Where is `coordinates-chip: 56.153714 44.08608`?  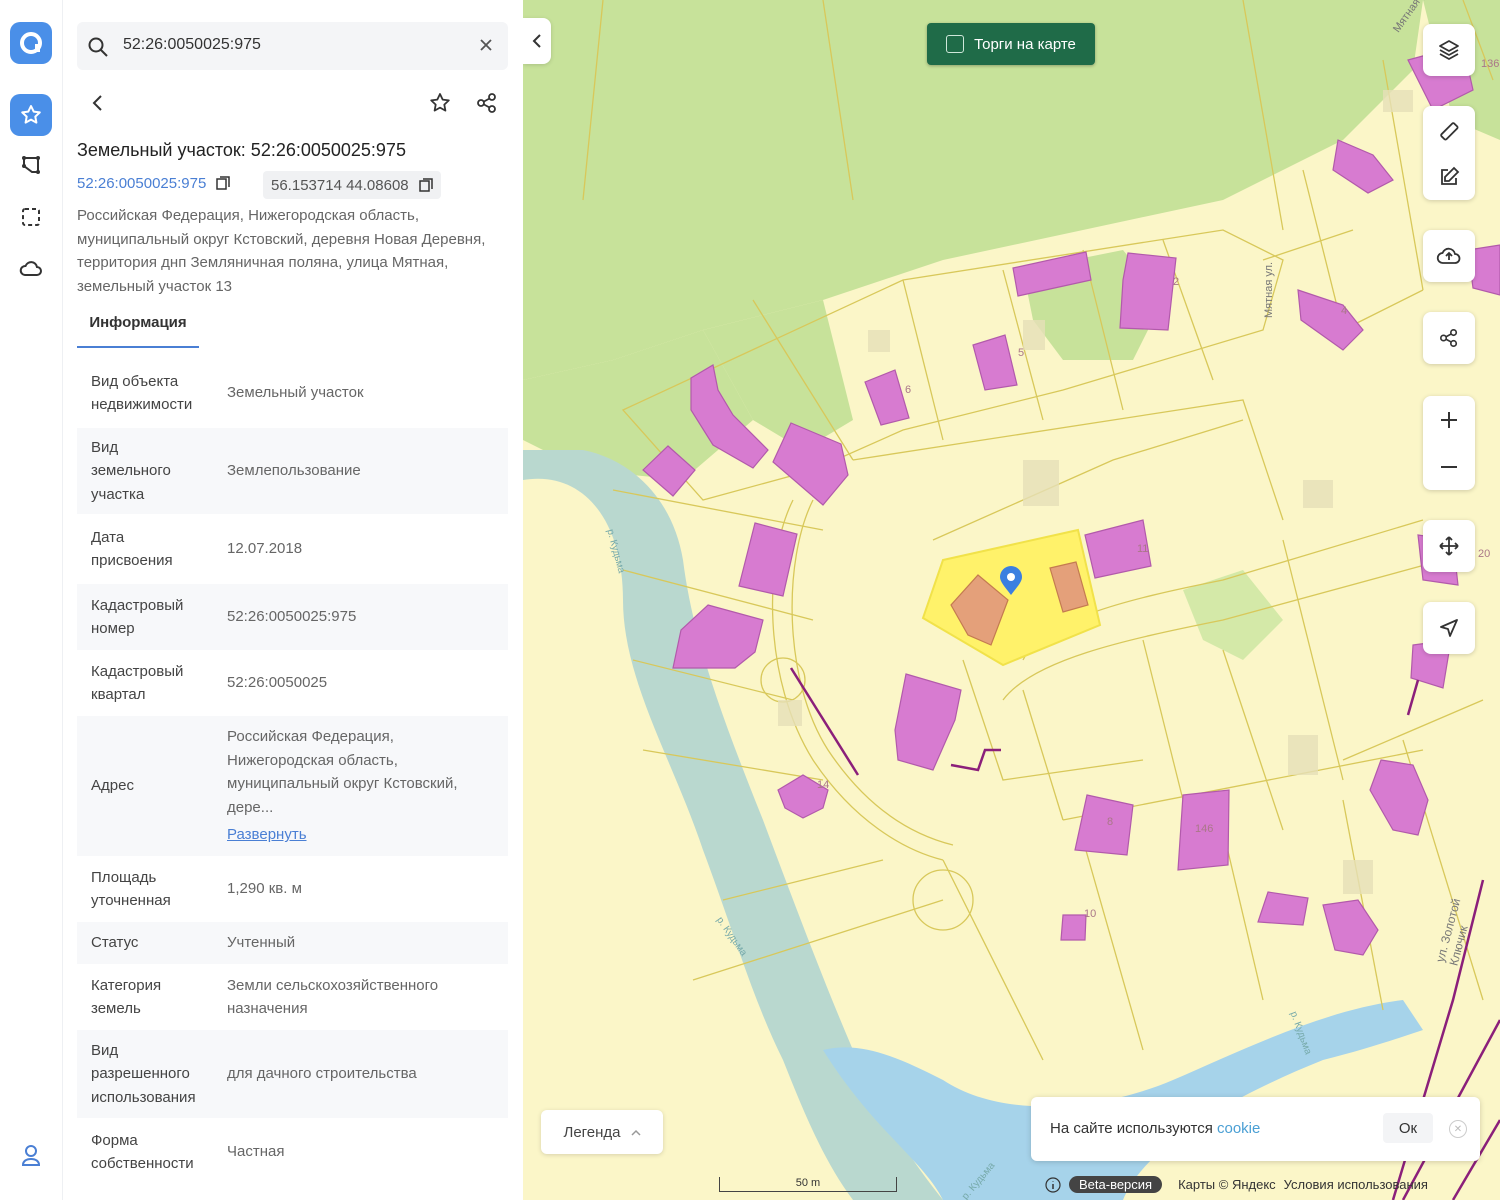
coordinates-chip: 56.153714 44.08608 is located at coordinates (352, 185).